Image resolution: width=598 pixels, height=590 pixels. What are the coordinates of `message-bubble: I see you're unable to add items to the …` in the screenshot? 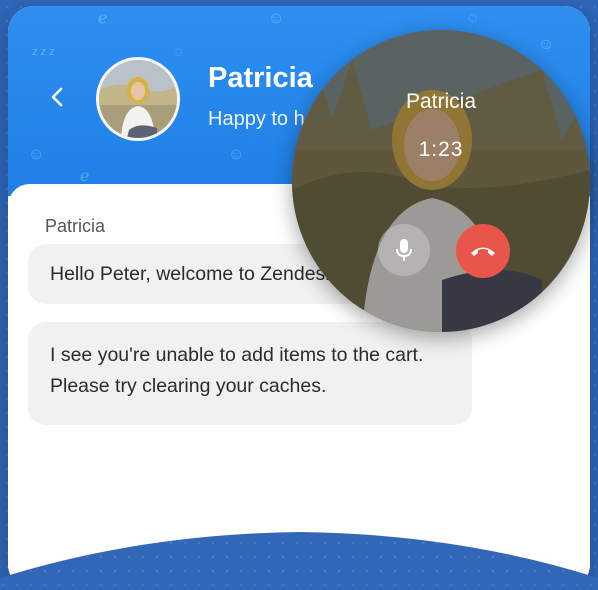 It's located at (250, 373).